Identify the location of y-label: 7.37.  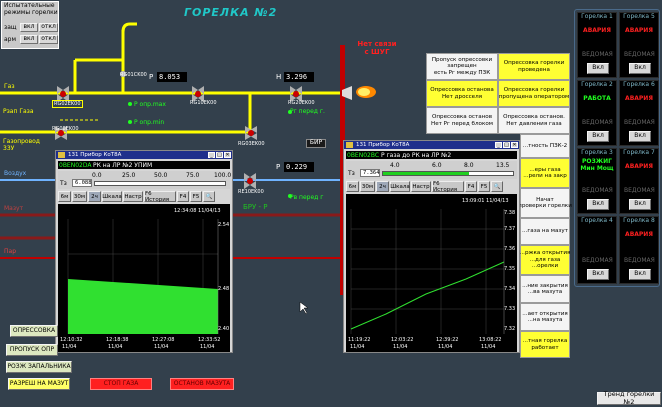
(510, 229).